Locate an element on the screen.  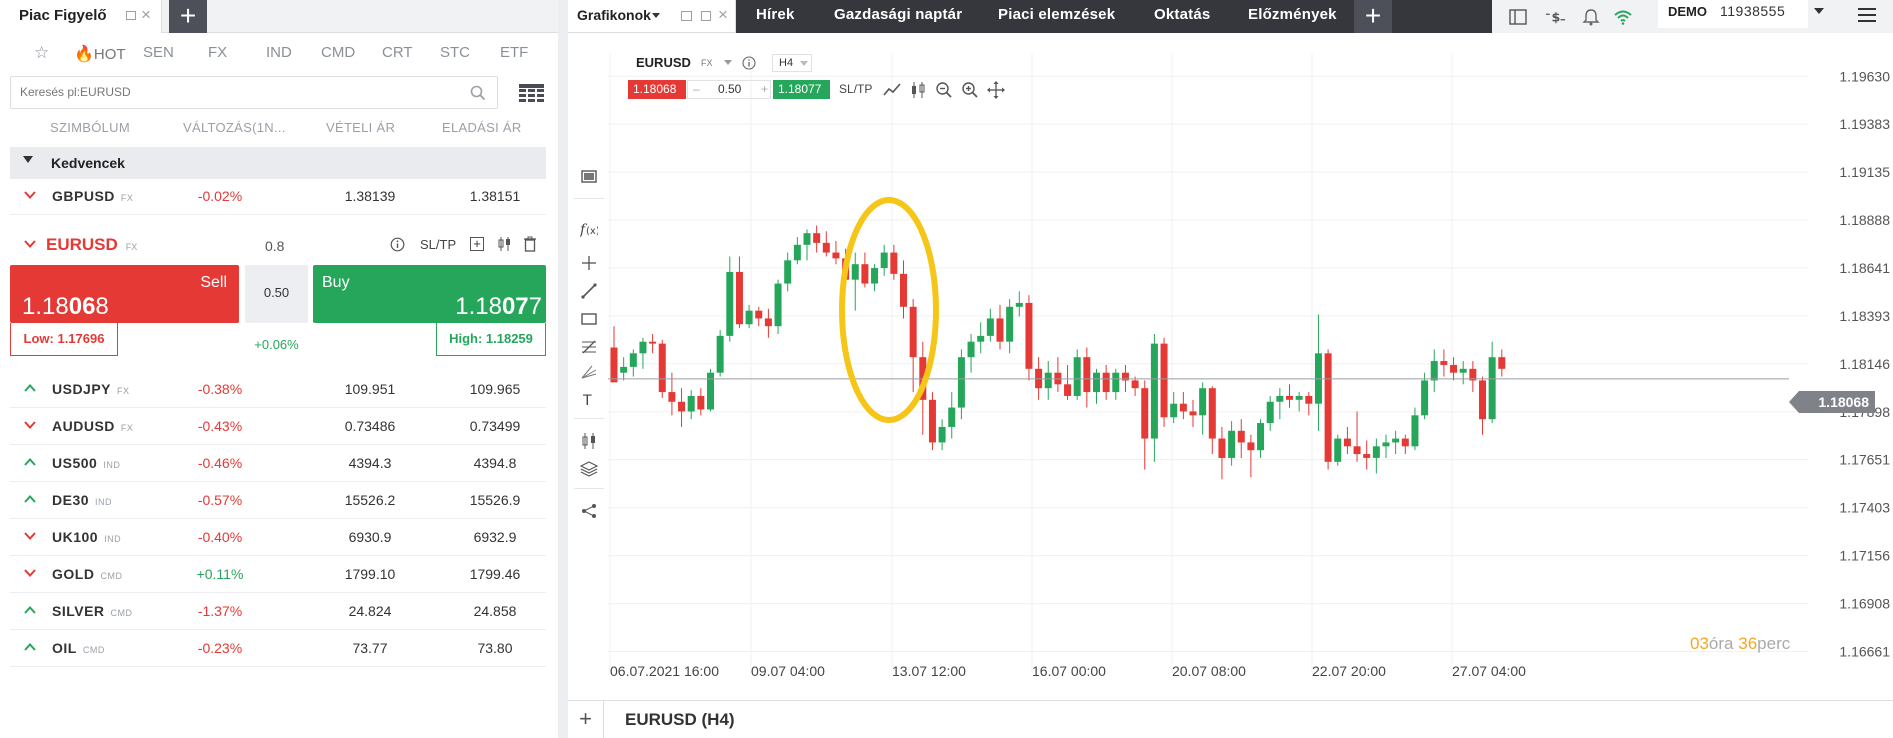
move-icon is located at coordinates (996, 90).